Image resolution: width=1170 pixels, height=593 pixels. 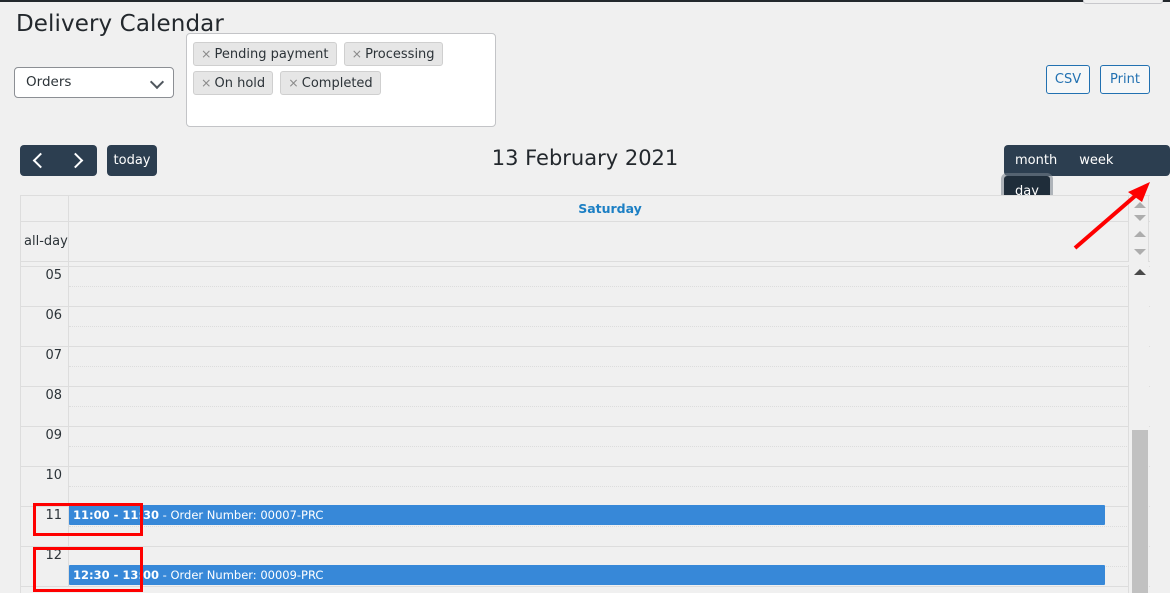 What do you see at coordinates (49, 82) in the screenshot?
I see `source-select-value: Orders` at bounding box center [49, 82].